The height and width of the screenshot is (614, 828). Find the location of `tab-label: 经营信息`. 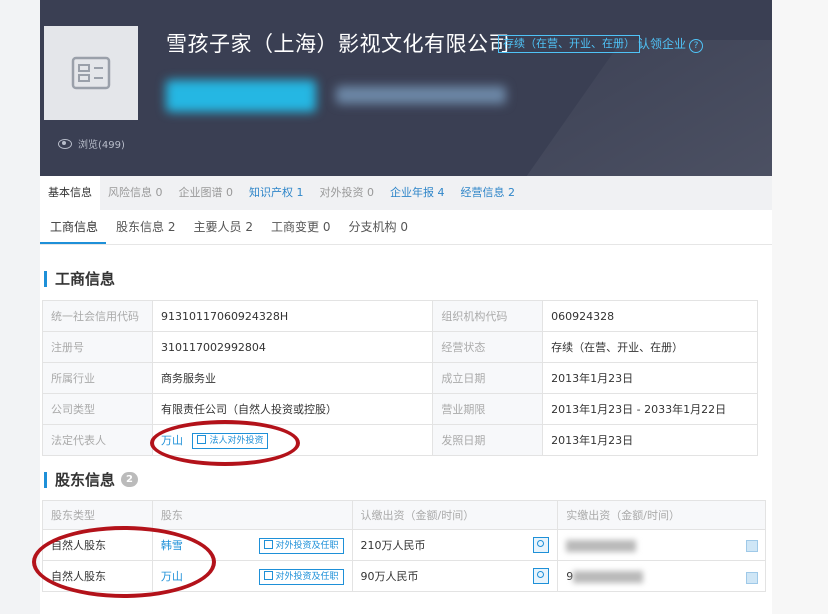

tab-label: 经营信息 is located at coordinates (482, 192).